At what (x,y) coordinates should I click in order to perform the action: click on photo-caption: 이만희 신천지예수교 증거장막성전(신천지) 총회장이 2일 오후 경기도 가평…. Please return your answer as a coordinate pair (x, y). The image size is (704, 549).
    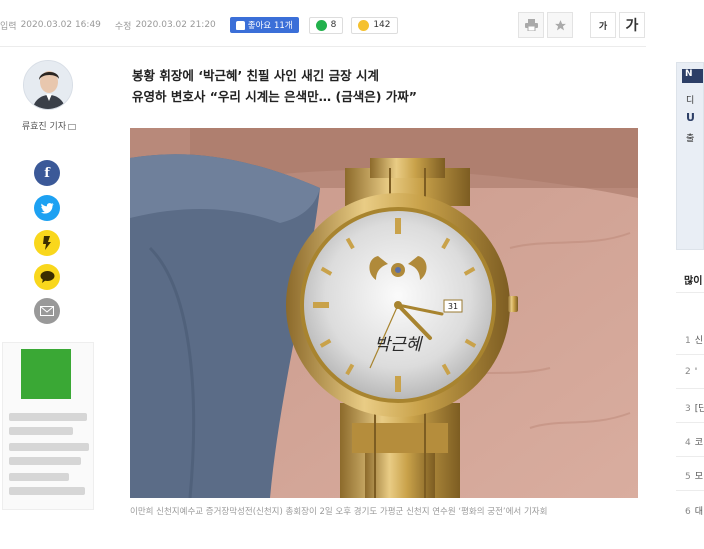
    Looking at the image, I should click on (339, 512).